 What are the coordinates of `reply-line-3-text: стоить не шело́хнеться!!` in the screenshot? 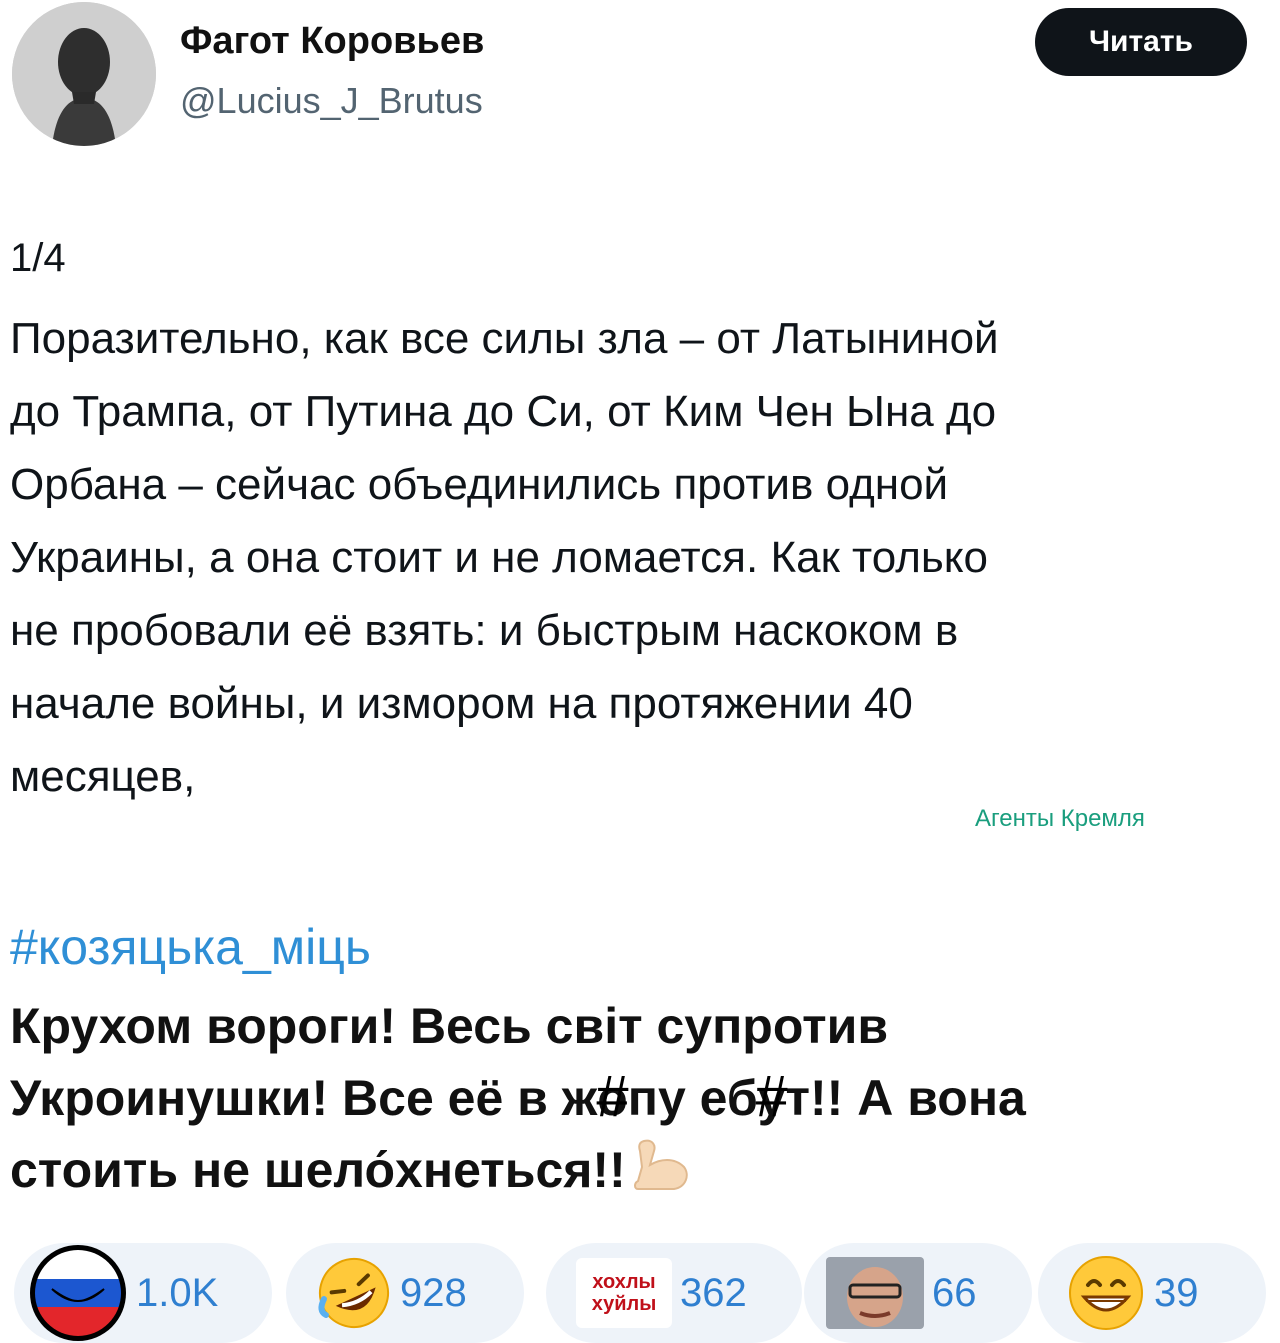 It's located at (318, 1170).